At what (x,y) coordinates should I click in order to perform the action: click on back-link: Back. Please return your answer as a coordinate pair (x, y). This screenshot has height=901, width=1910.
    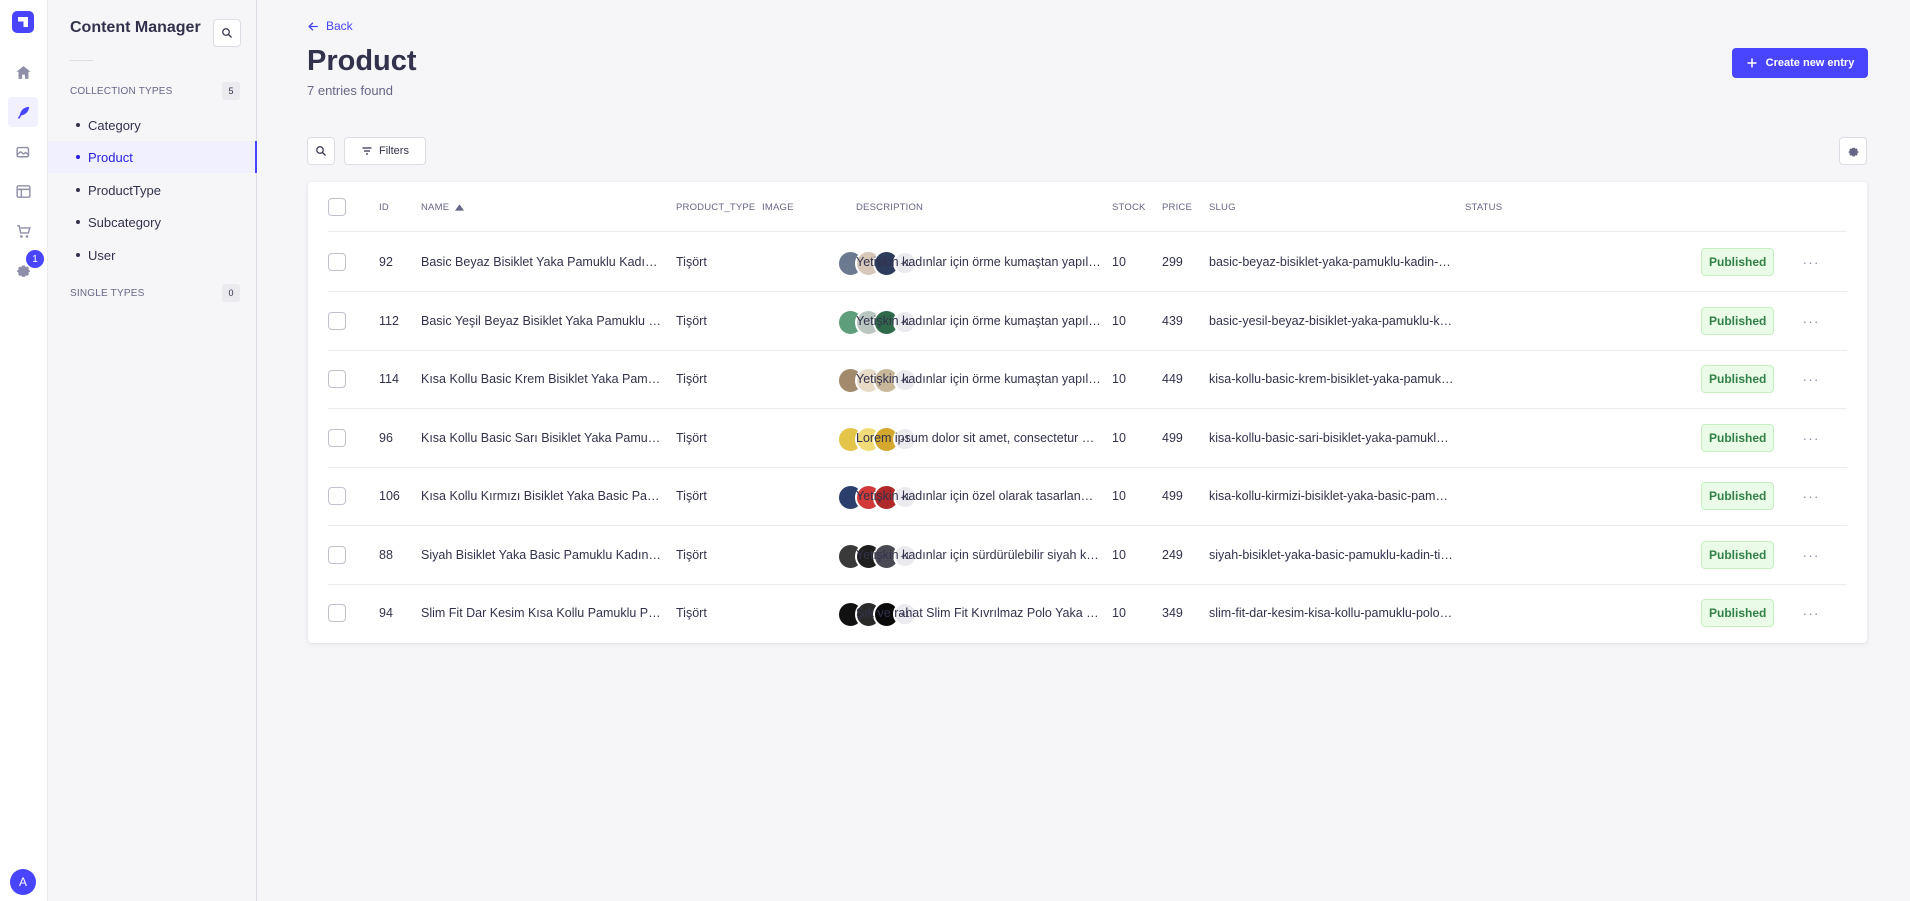
    Looking at the image, I should click on (330, 26).